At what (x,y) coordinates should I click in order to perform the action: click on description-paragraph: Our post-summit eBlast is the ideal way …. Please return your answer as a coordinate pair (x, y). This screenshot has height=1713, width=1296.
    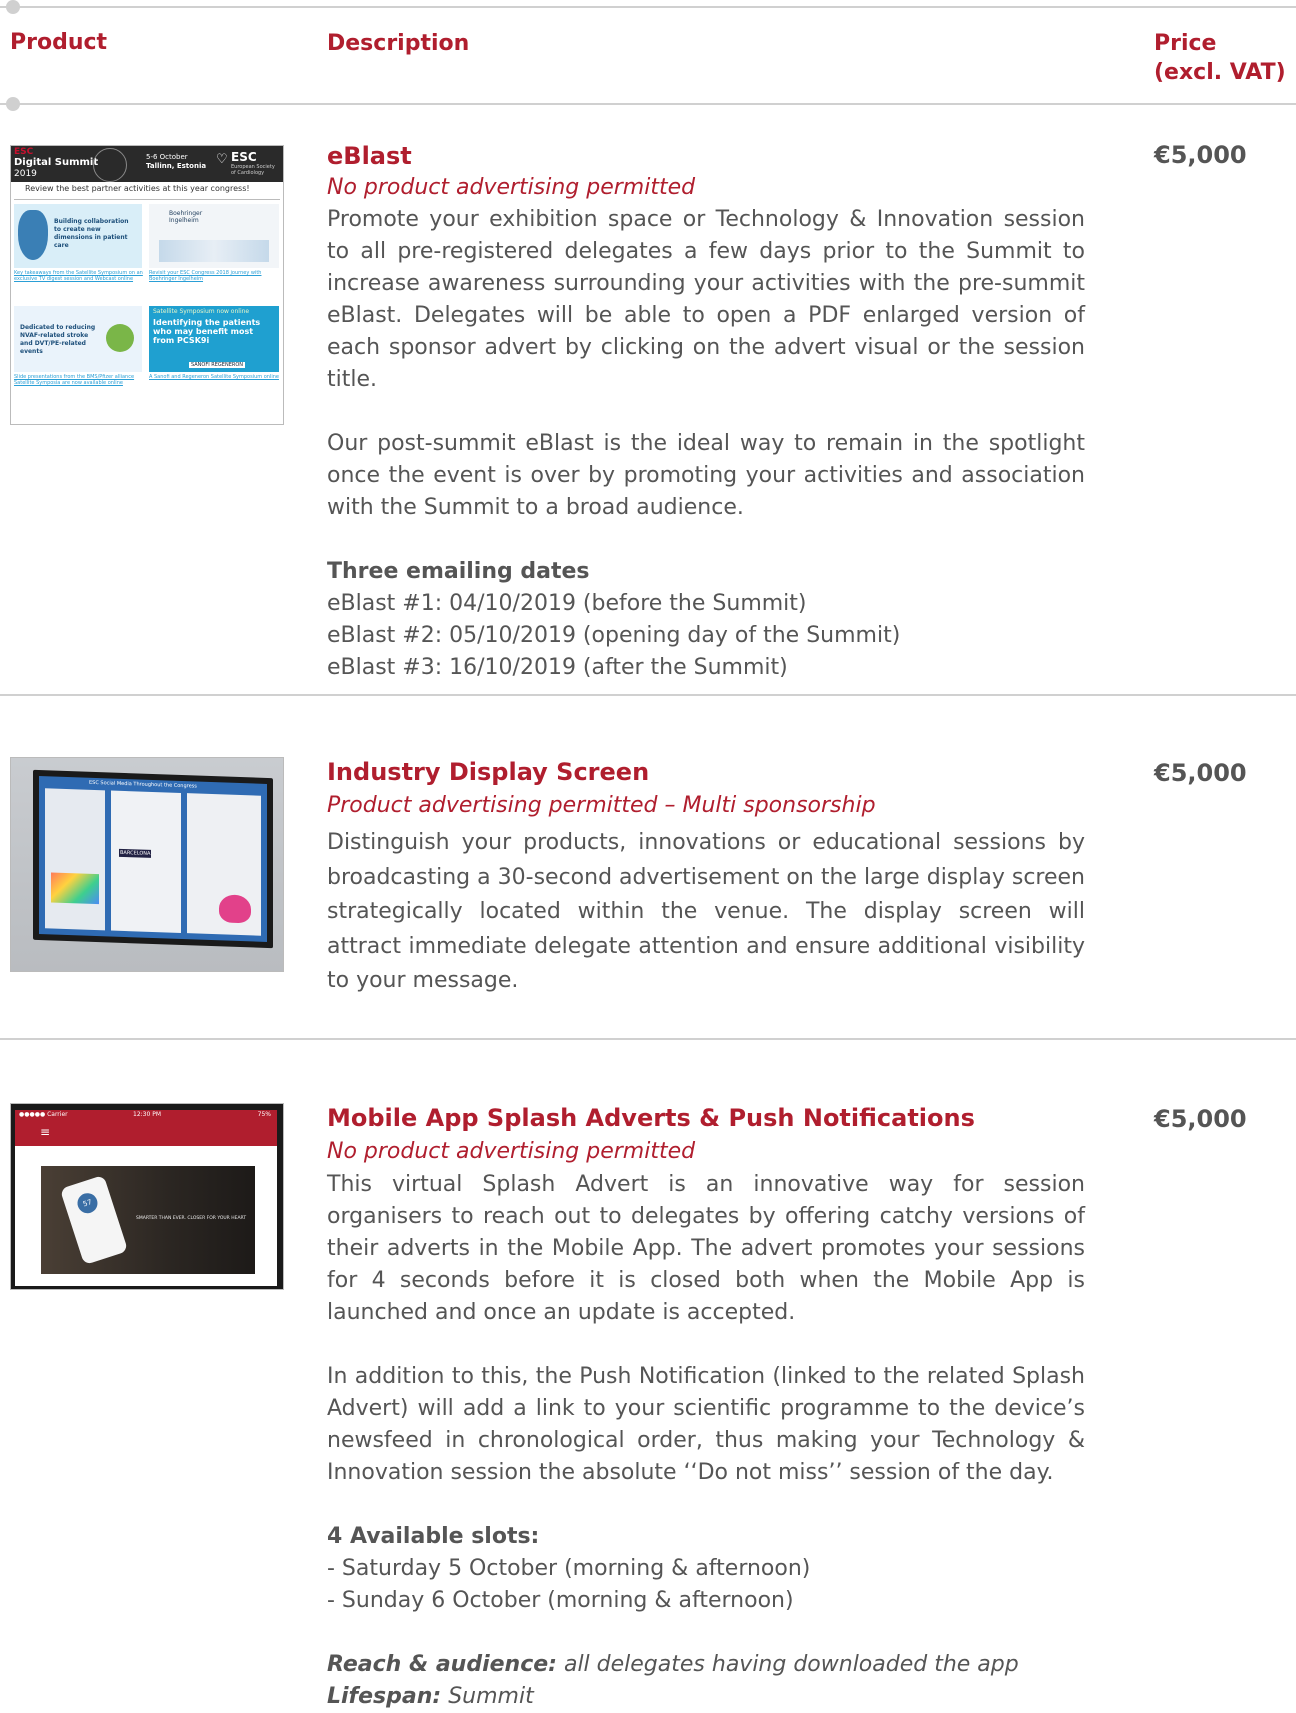
    Looking at the image, I should click on (706, 475).